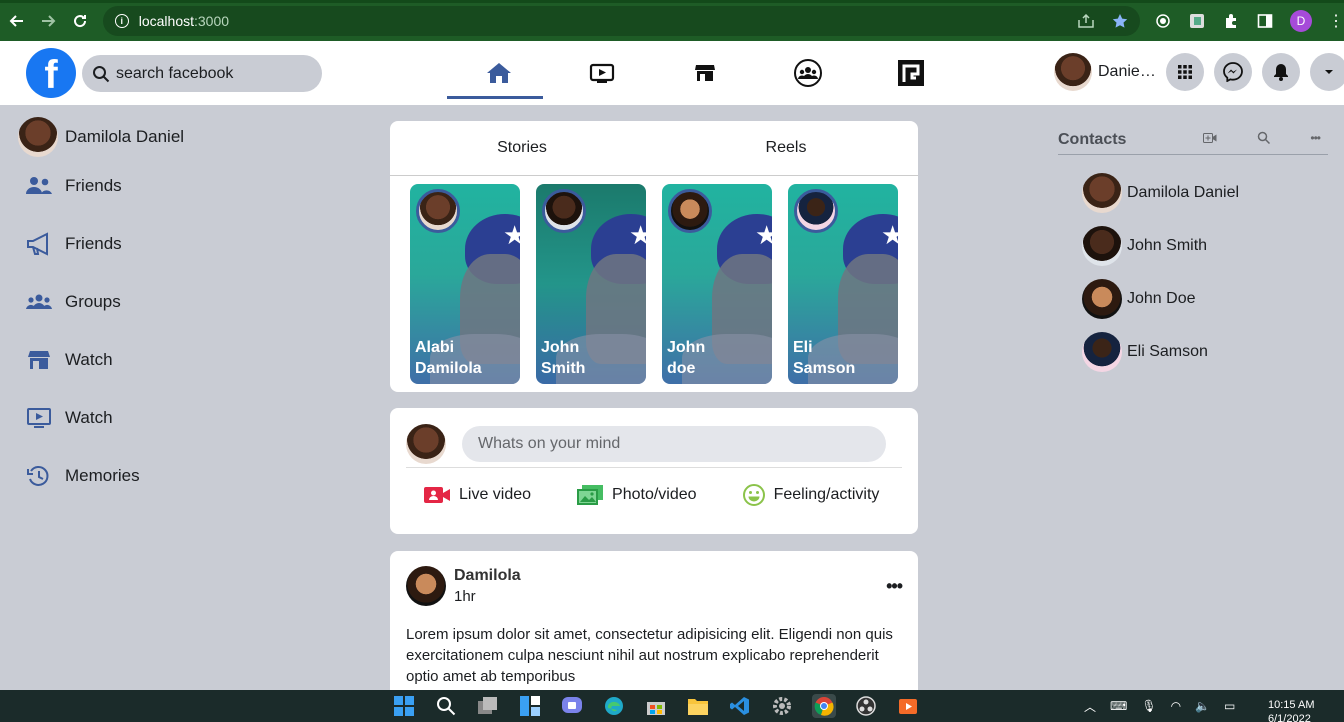  Describe the element at coordinates (656, 706) in the screenshot. I see `store-bag-icon` at that location.